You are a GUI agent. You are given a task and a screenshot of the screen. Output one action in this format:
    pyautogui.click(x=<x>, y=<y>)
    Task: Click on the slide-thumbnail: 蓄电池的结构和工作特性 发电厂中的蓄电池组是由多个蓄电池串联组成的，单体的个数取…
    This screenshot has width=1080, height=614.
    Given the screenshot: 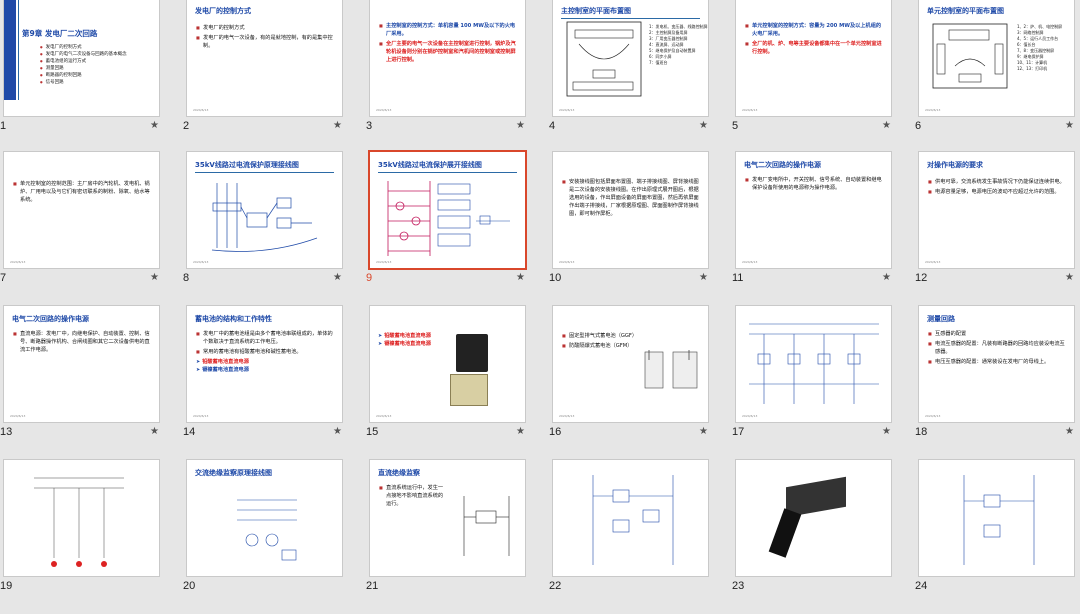 What is the action you would take?
    pyautogui.click(x=273, y=383)
    